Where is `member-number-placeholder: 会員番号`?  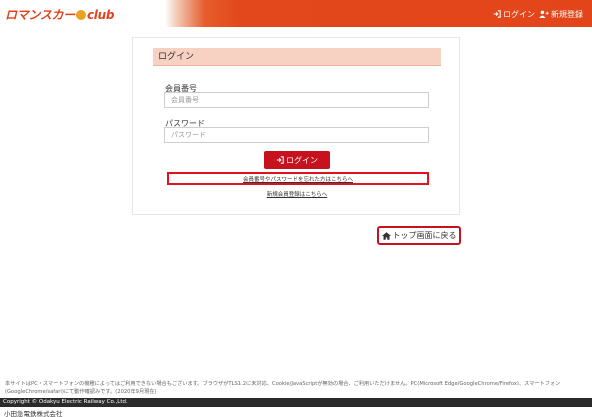
member-number-placeholder: 会員番号 is located at coordinates (185, 100).